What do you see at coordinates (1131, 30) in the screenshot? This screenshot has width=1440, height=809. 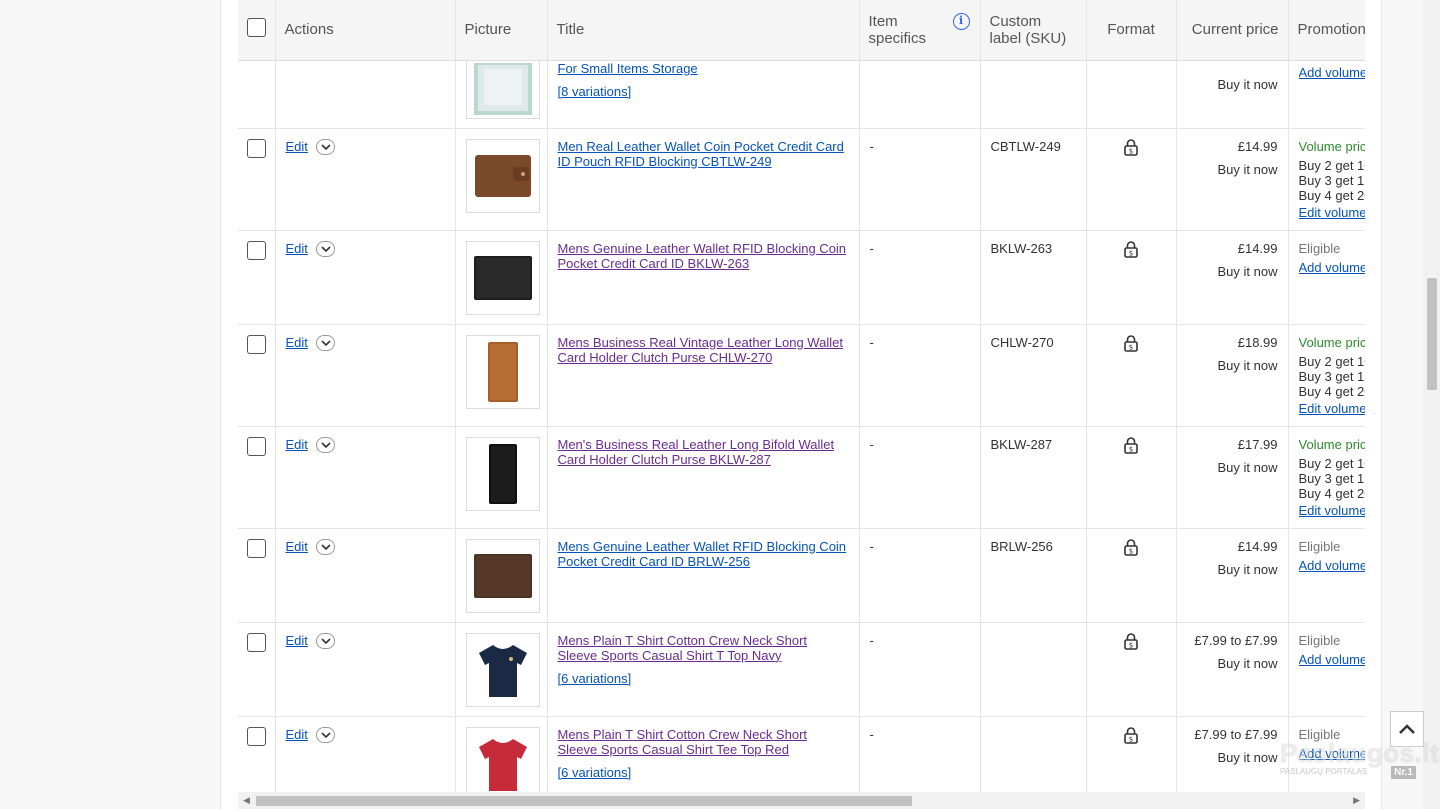 I see `column-format: Format` at bounding box center [1131, 30].